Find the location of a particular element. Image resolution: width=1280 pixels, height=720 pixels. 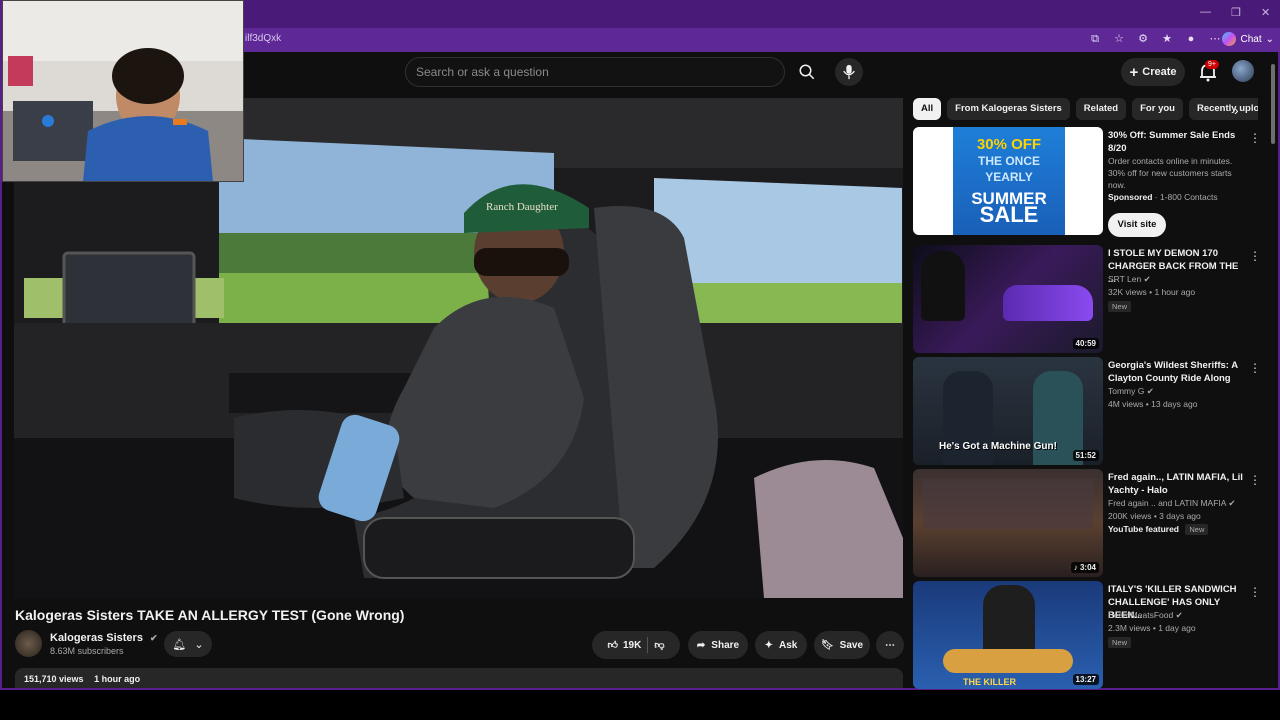

channel-name-text: Tommy G is located at coordinates (1126, 391).